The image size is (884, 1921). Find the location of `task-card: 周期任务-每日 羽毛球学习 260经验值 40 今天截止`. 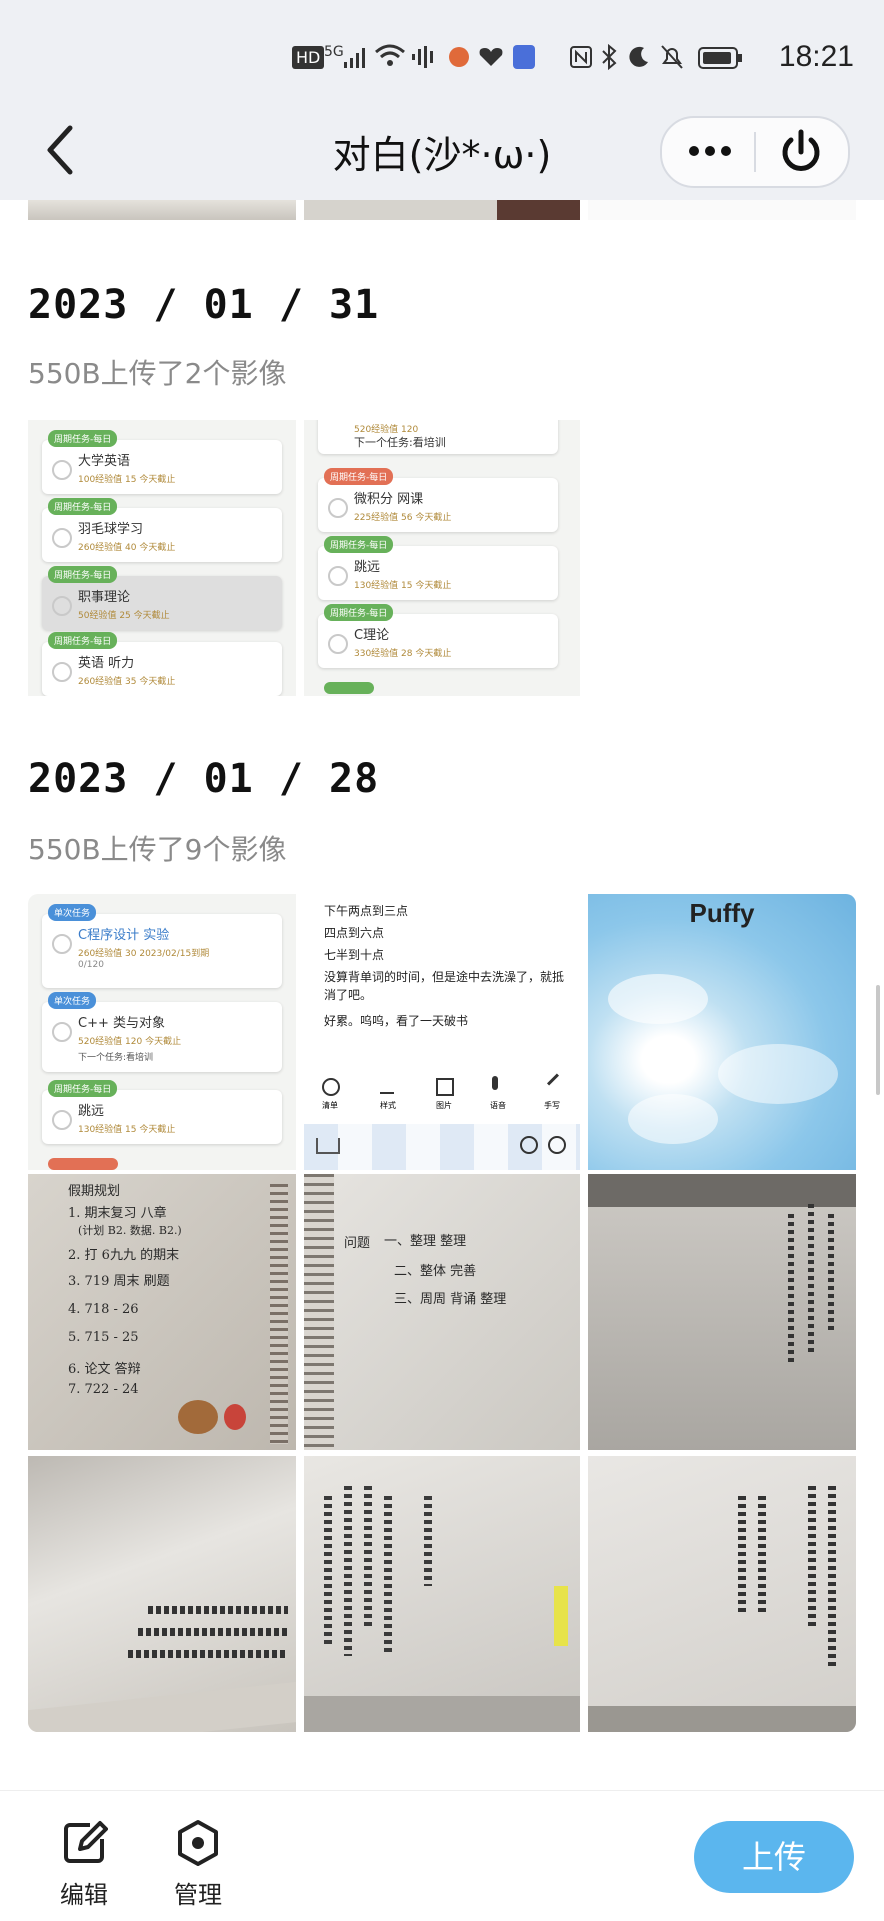

task-card: 周期任务-每日 羽毛球学习 260经验值 40 今天截止 is located at coordinates (162, 530).